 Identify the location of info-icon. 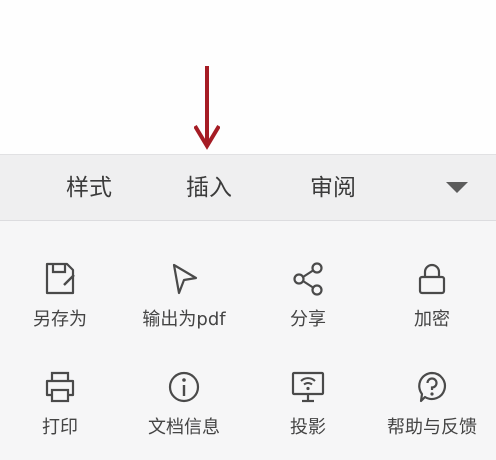
(184, 387).